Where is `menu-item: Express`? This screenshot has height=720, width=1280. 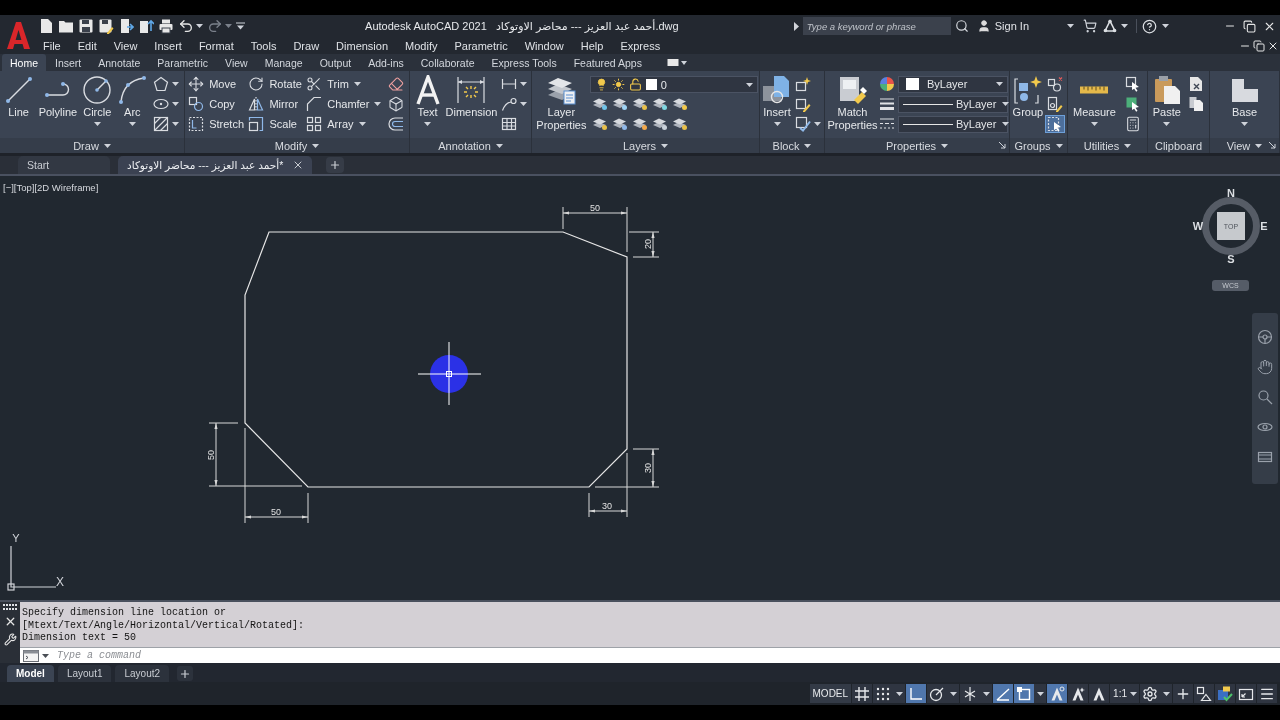
menu-item: Express is located at coordinates (640, 45).